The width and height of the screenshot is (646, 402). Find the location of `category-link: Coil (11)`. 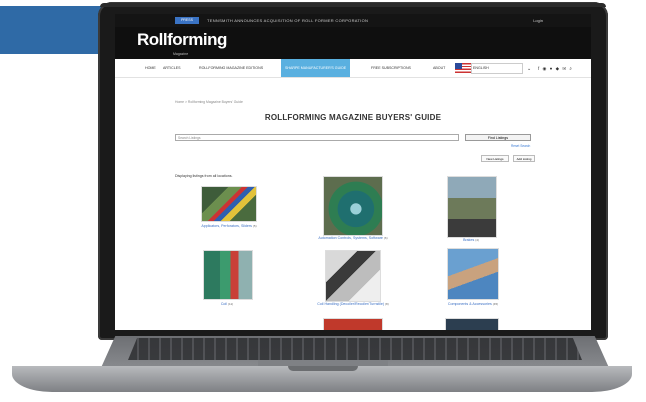

category-link: Coil (11) is located at coordinates (227, 304).